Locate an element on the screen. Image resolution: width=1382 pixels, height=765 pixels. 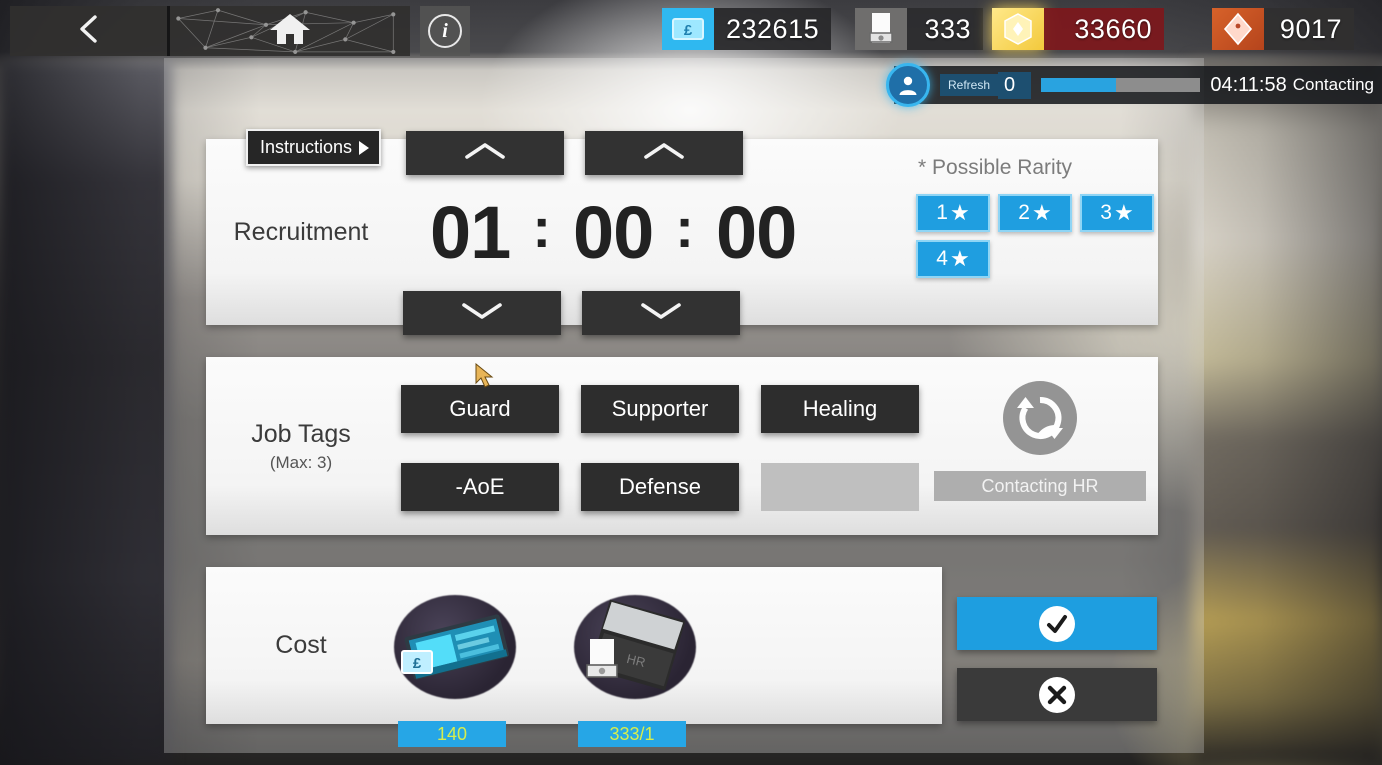
check-icon is located at coordinates (1057, 623).